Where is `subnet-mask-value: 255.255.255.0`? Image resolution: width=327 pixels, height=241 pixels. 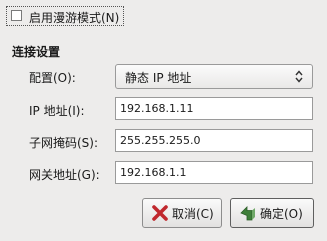
subnet-mask-value: 255.255.255.0 is located at coordinates (160, 140).